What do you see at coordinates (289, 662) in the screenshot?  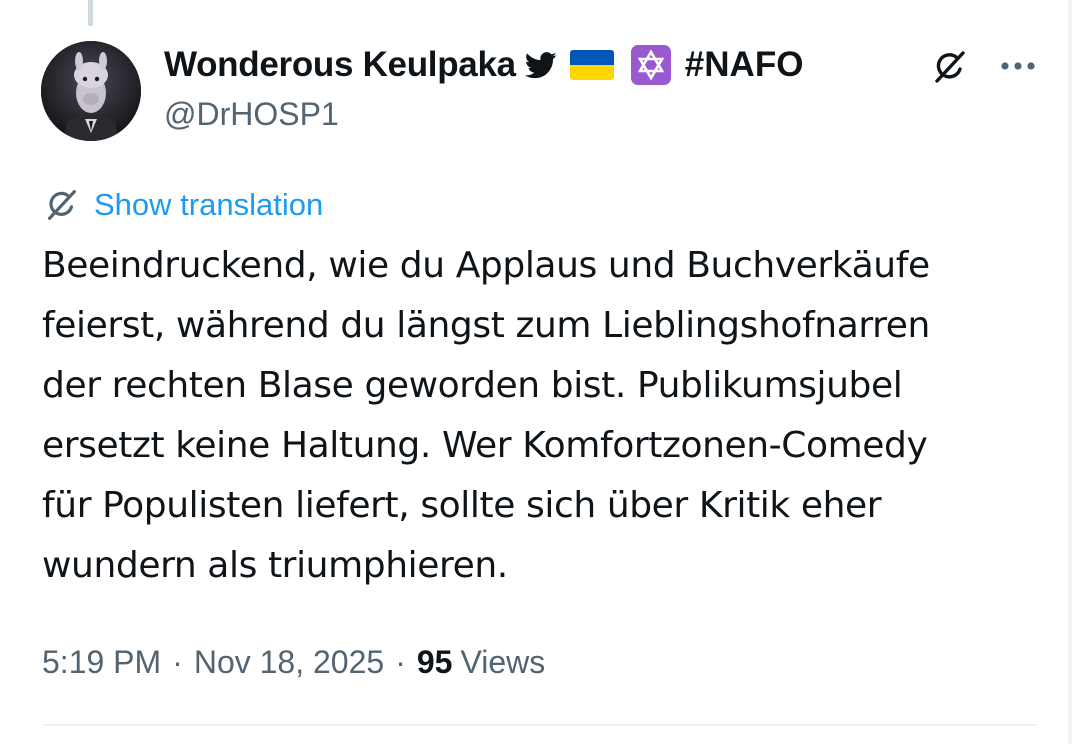 I see `tweet-date: Nov 18, 2025` at bounding box center [289, 662].